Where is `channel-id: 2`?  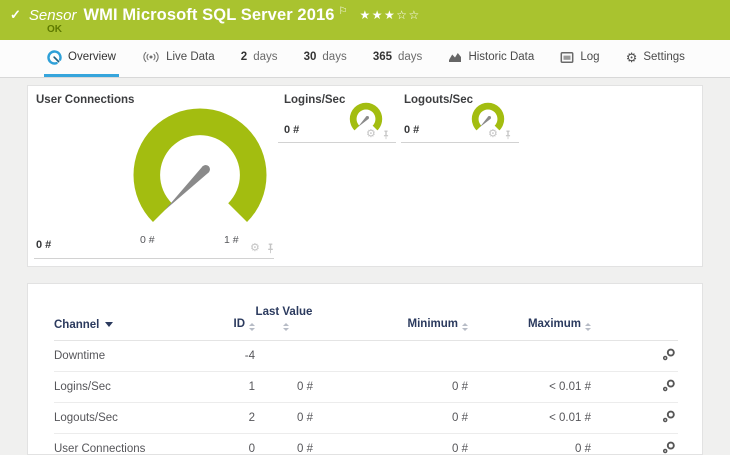 channel-id: 2 is located at coordinates (221, 418).